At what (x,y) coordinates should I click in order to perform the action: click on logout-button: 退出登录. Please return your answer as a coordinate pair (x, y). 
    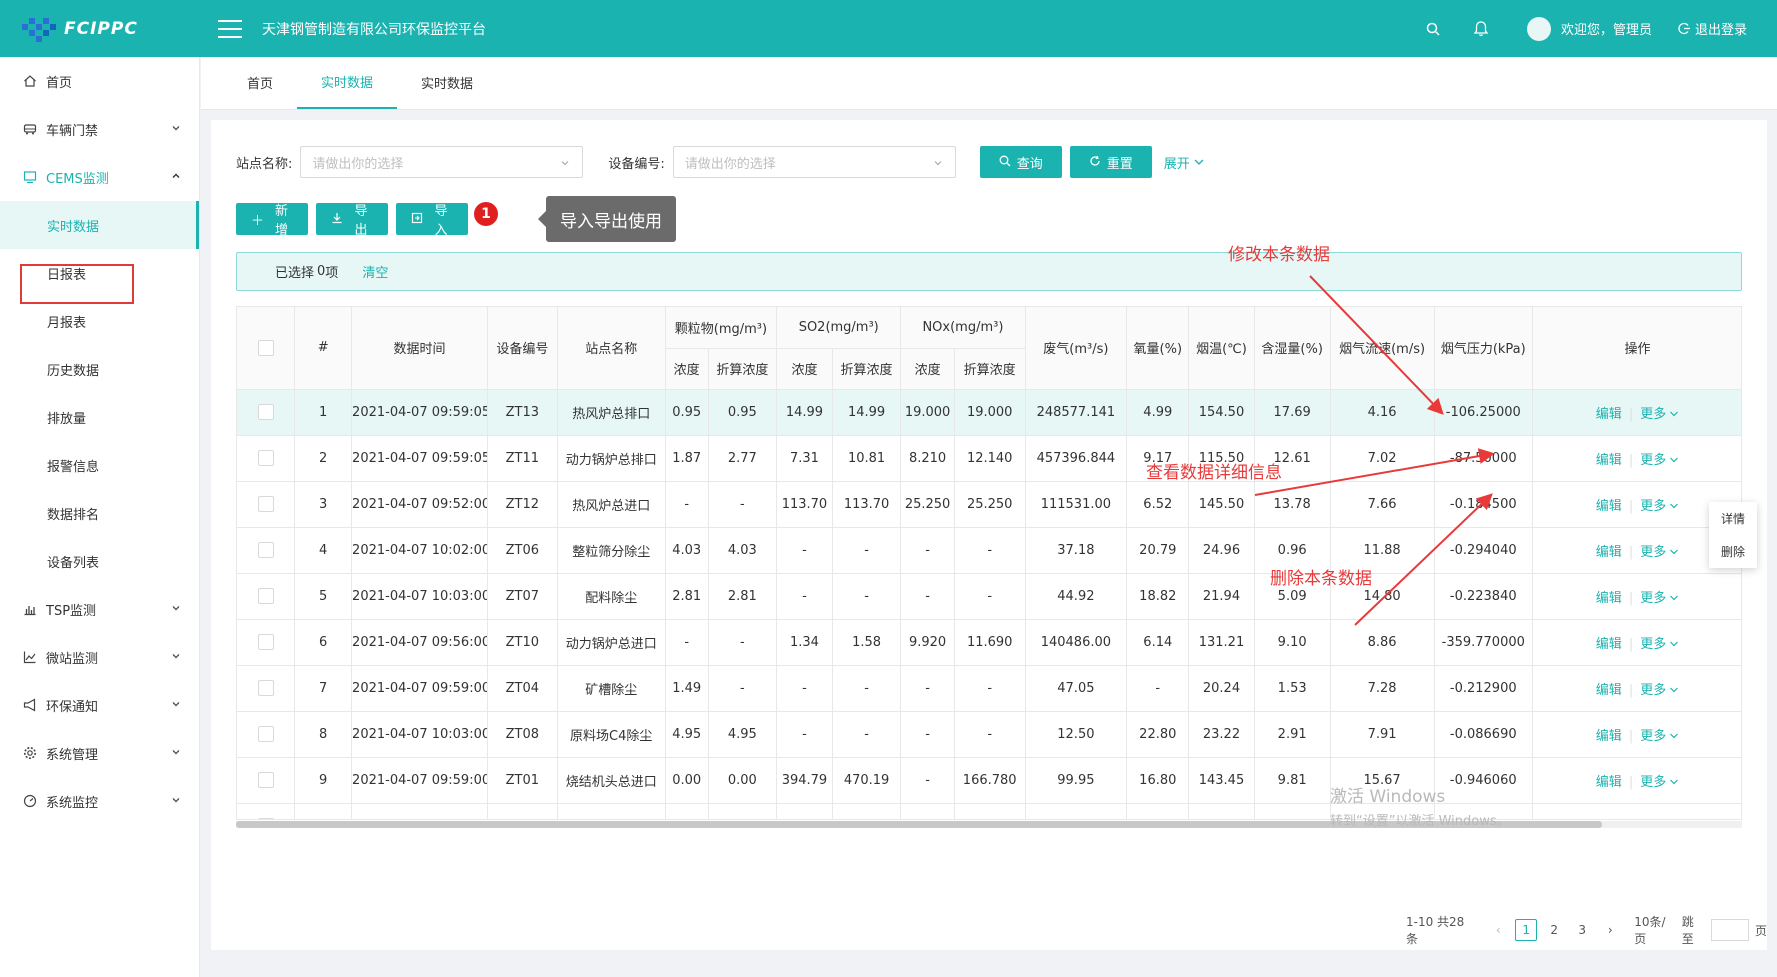
    Looking at the image, I should click on (1712, 28).